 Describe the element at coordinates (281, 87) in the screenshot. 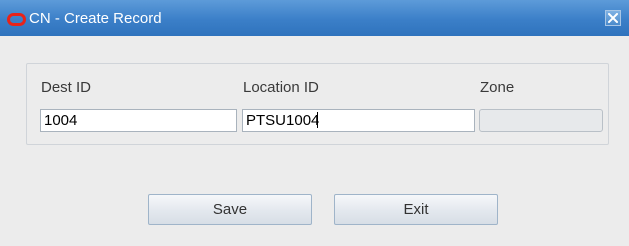

I see `location-id-label: Location ID` at that location.